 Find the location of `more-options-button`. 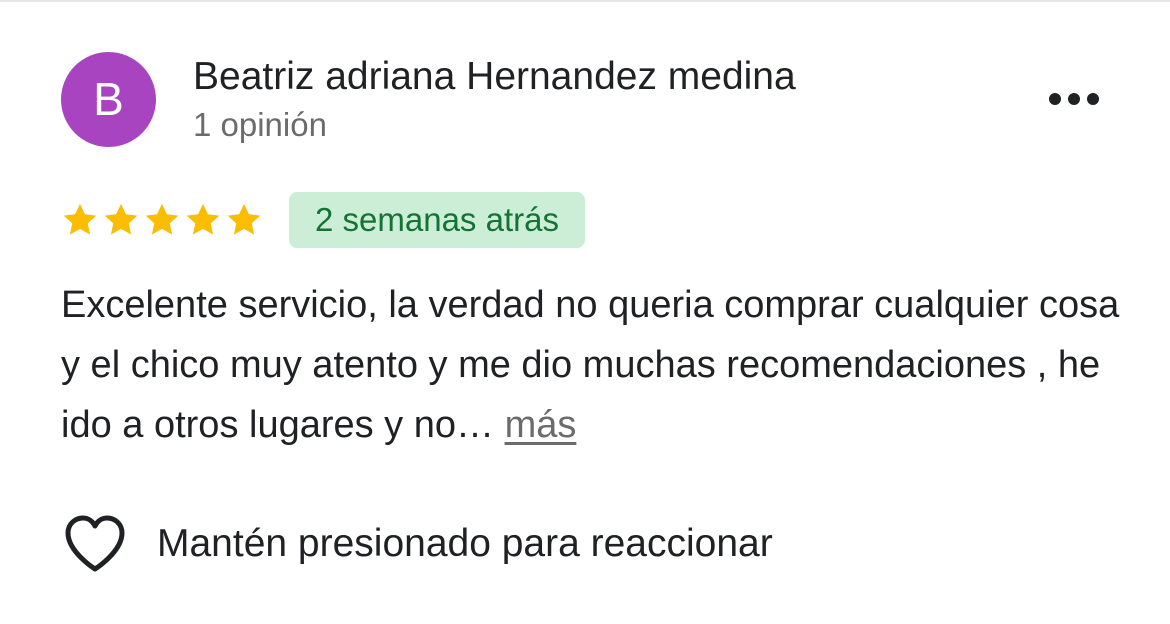

more-options-button is located at coordinates (1074, 99).